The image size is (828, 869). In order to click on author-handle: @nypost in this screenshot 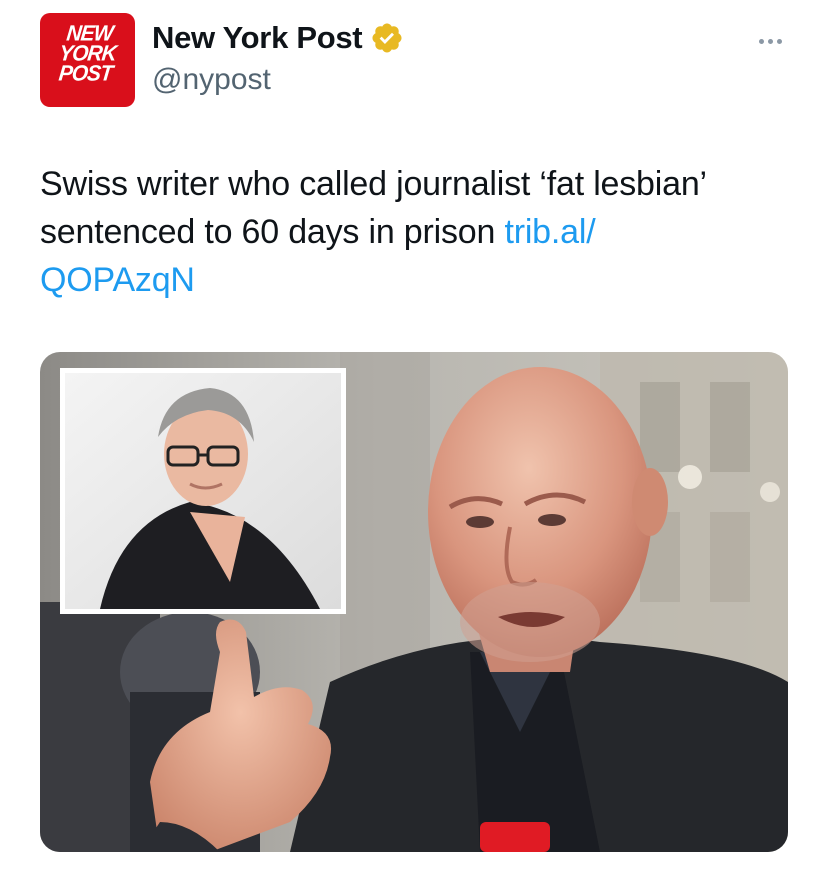, I will do `click(211, 80)`.